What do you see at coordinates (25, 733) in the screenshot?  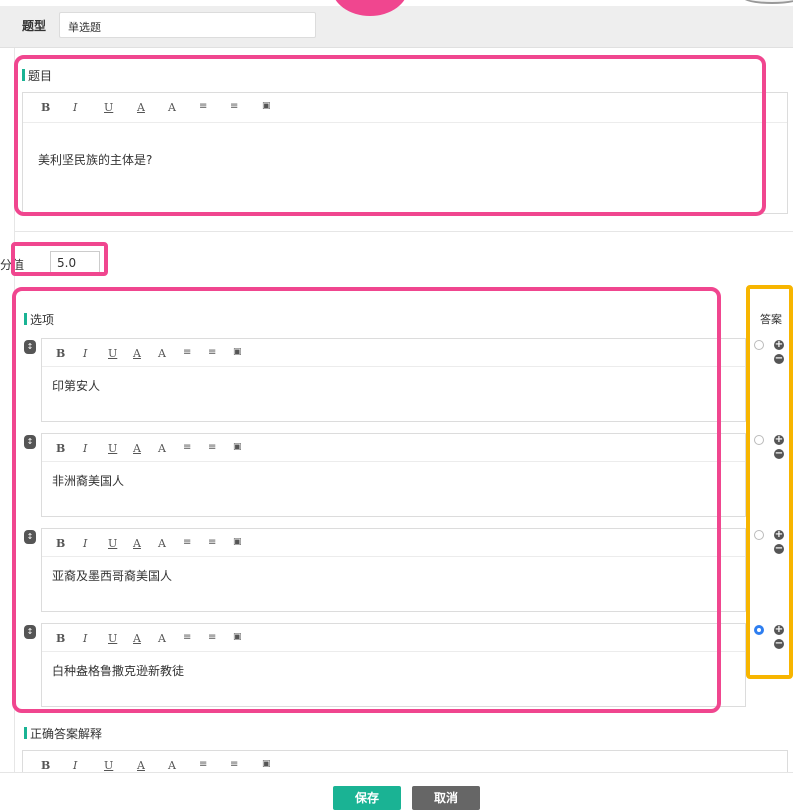 I see `section-marker` at bounding box center [25, 733].